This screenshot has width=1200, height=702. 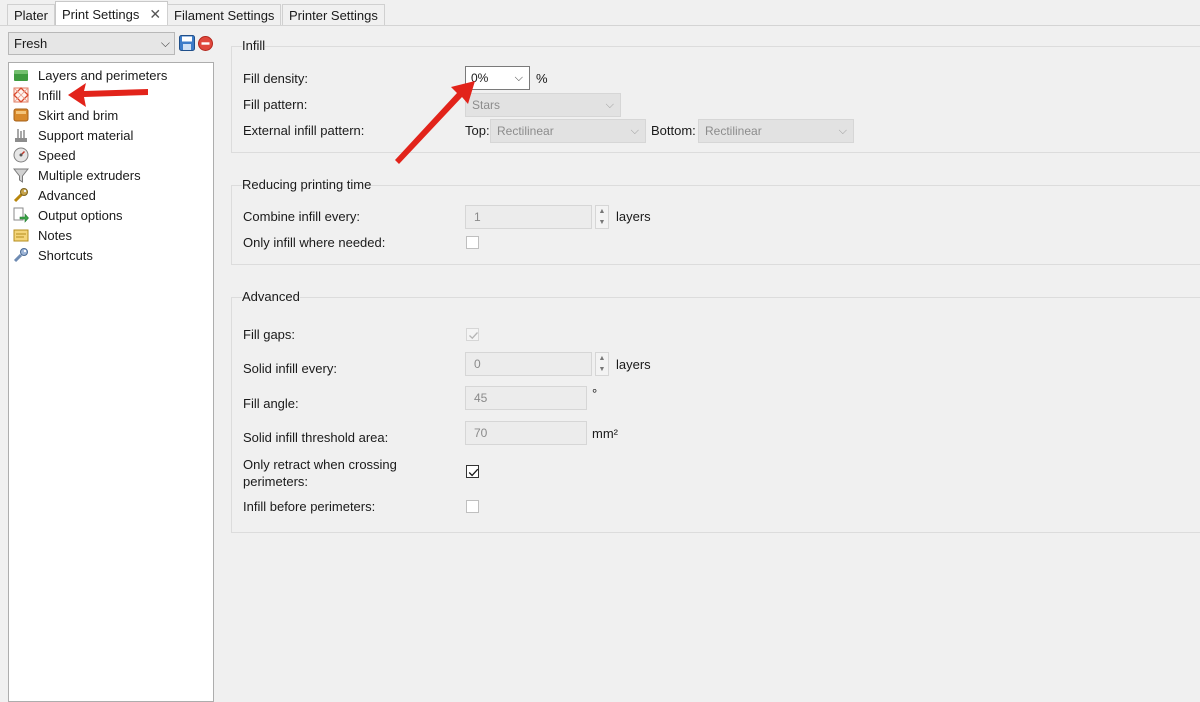 I want to click on tree-item-label: Output options, so click(x=80, y=215).